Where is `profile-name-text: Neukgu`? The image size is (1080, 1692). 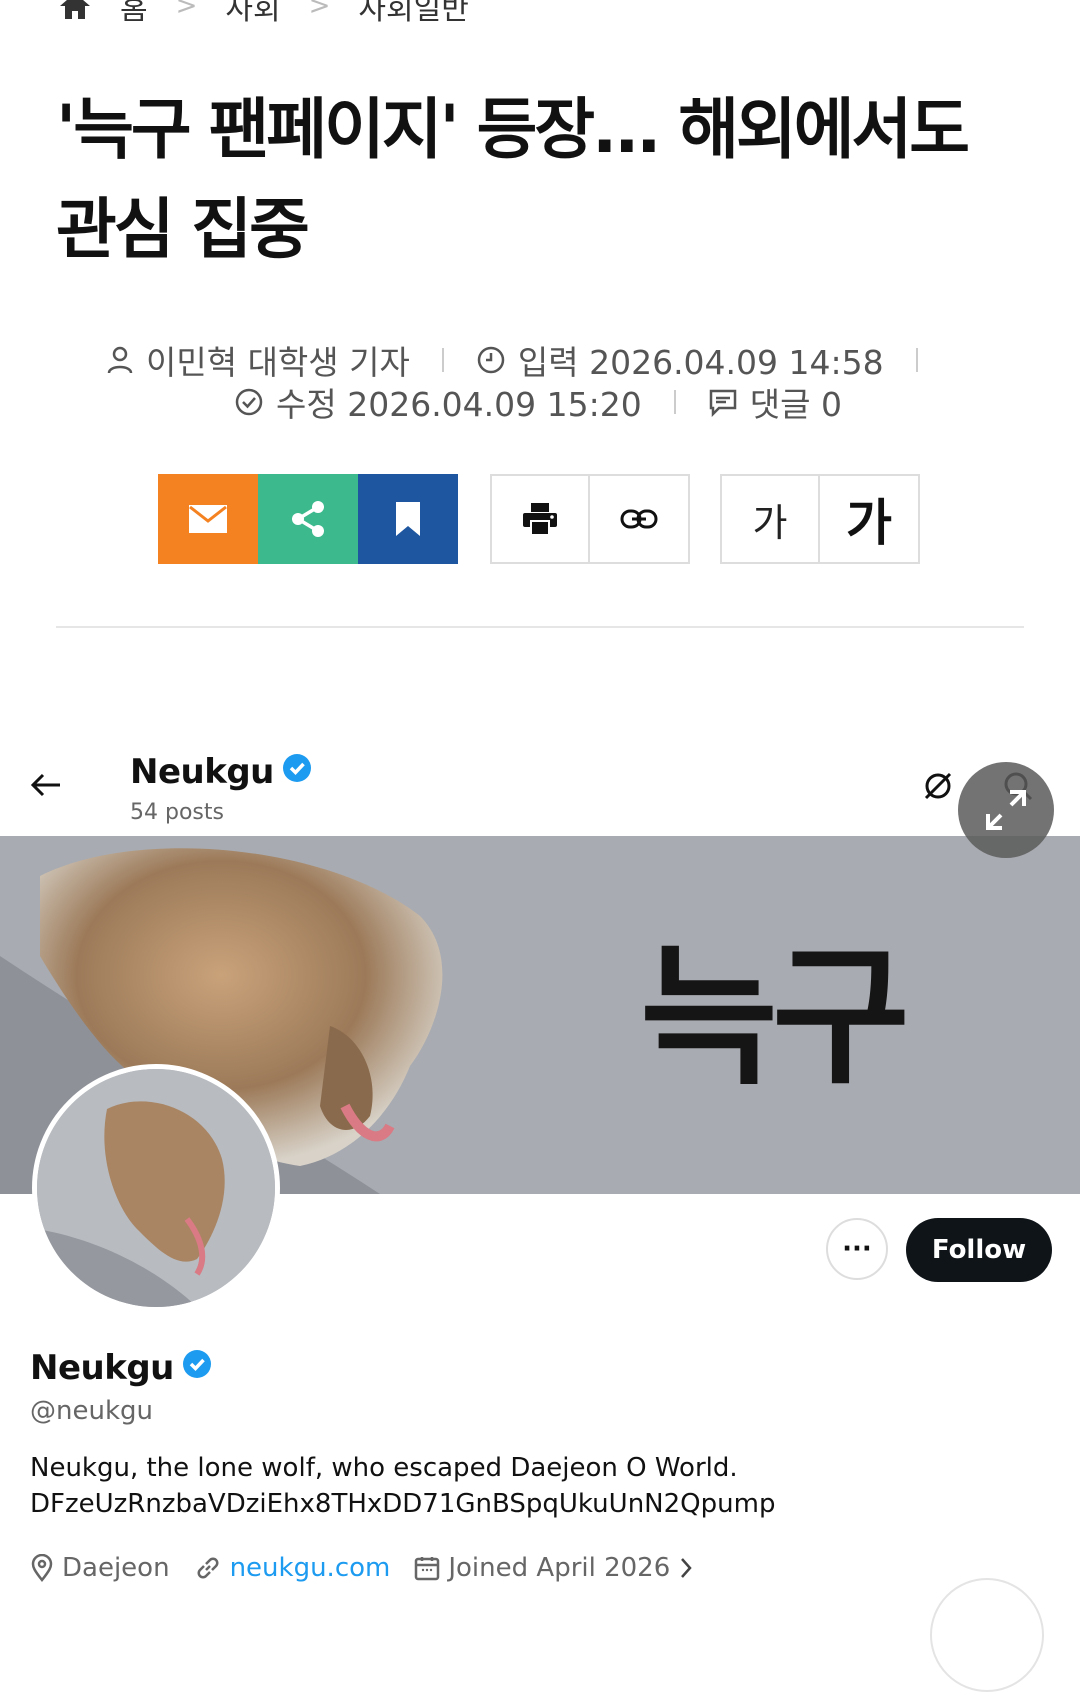 profile-name-text: Neukgu is located at coordinates (102, 1368).